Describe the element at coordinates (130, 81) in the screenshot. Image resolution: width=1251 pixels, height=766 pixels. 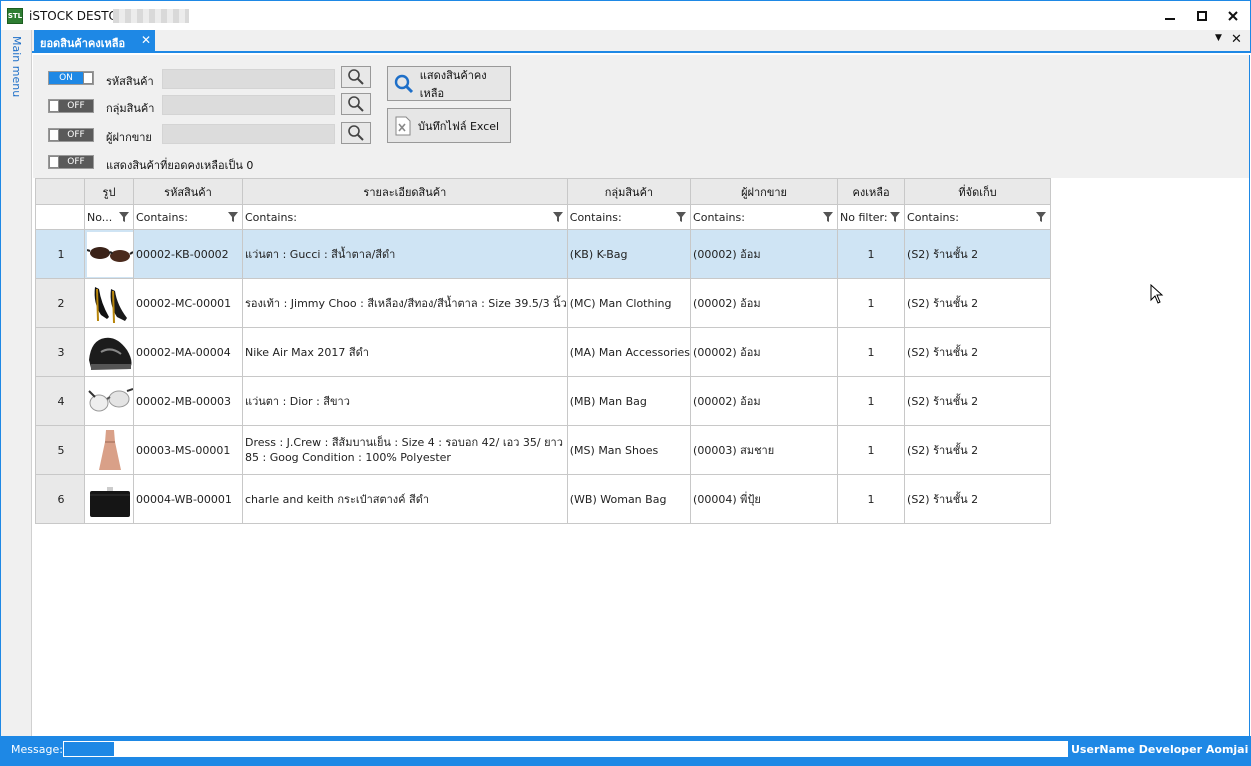
I see `product-code-label: รหัสสินค้า` at that location.